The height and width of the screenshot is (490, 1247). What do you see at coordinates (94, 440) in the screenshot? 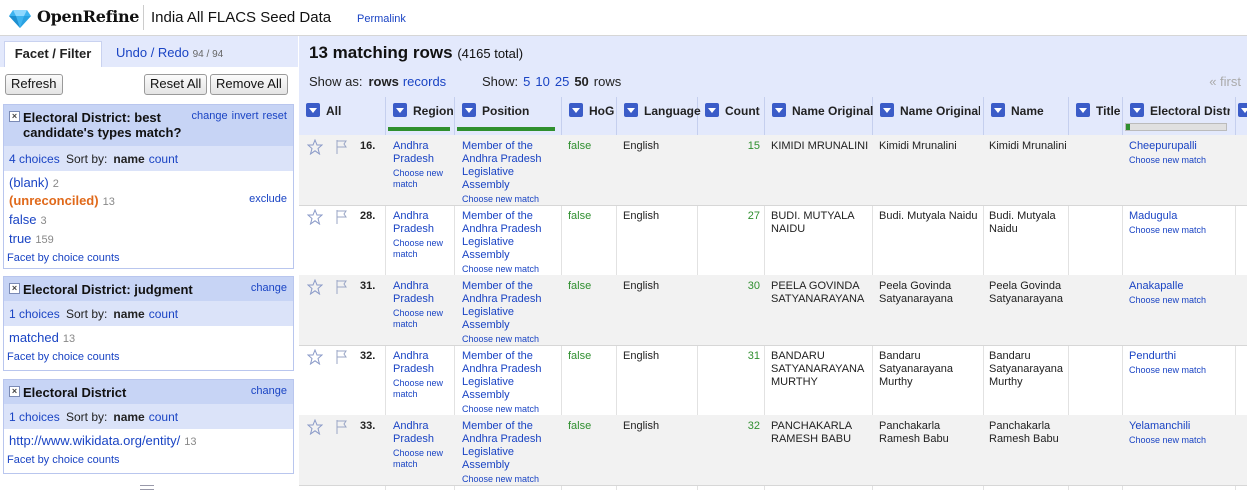
I see `choice-label: http://www.wikidata.org/entity/` at bounding box center [94, 440].